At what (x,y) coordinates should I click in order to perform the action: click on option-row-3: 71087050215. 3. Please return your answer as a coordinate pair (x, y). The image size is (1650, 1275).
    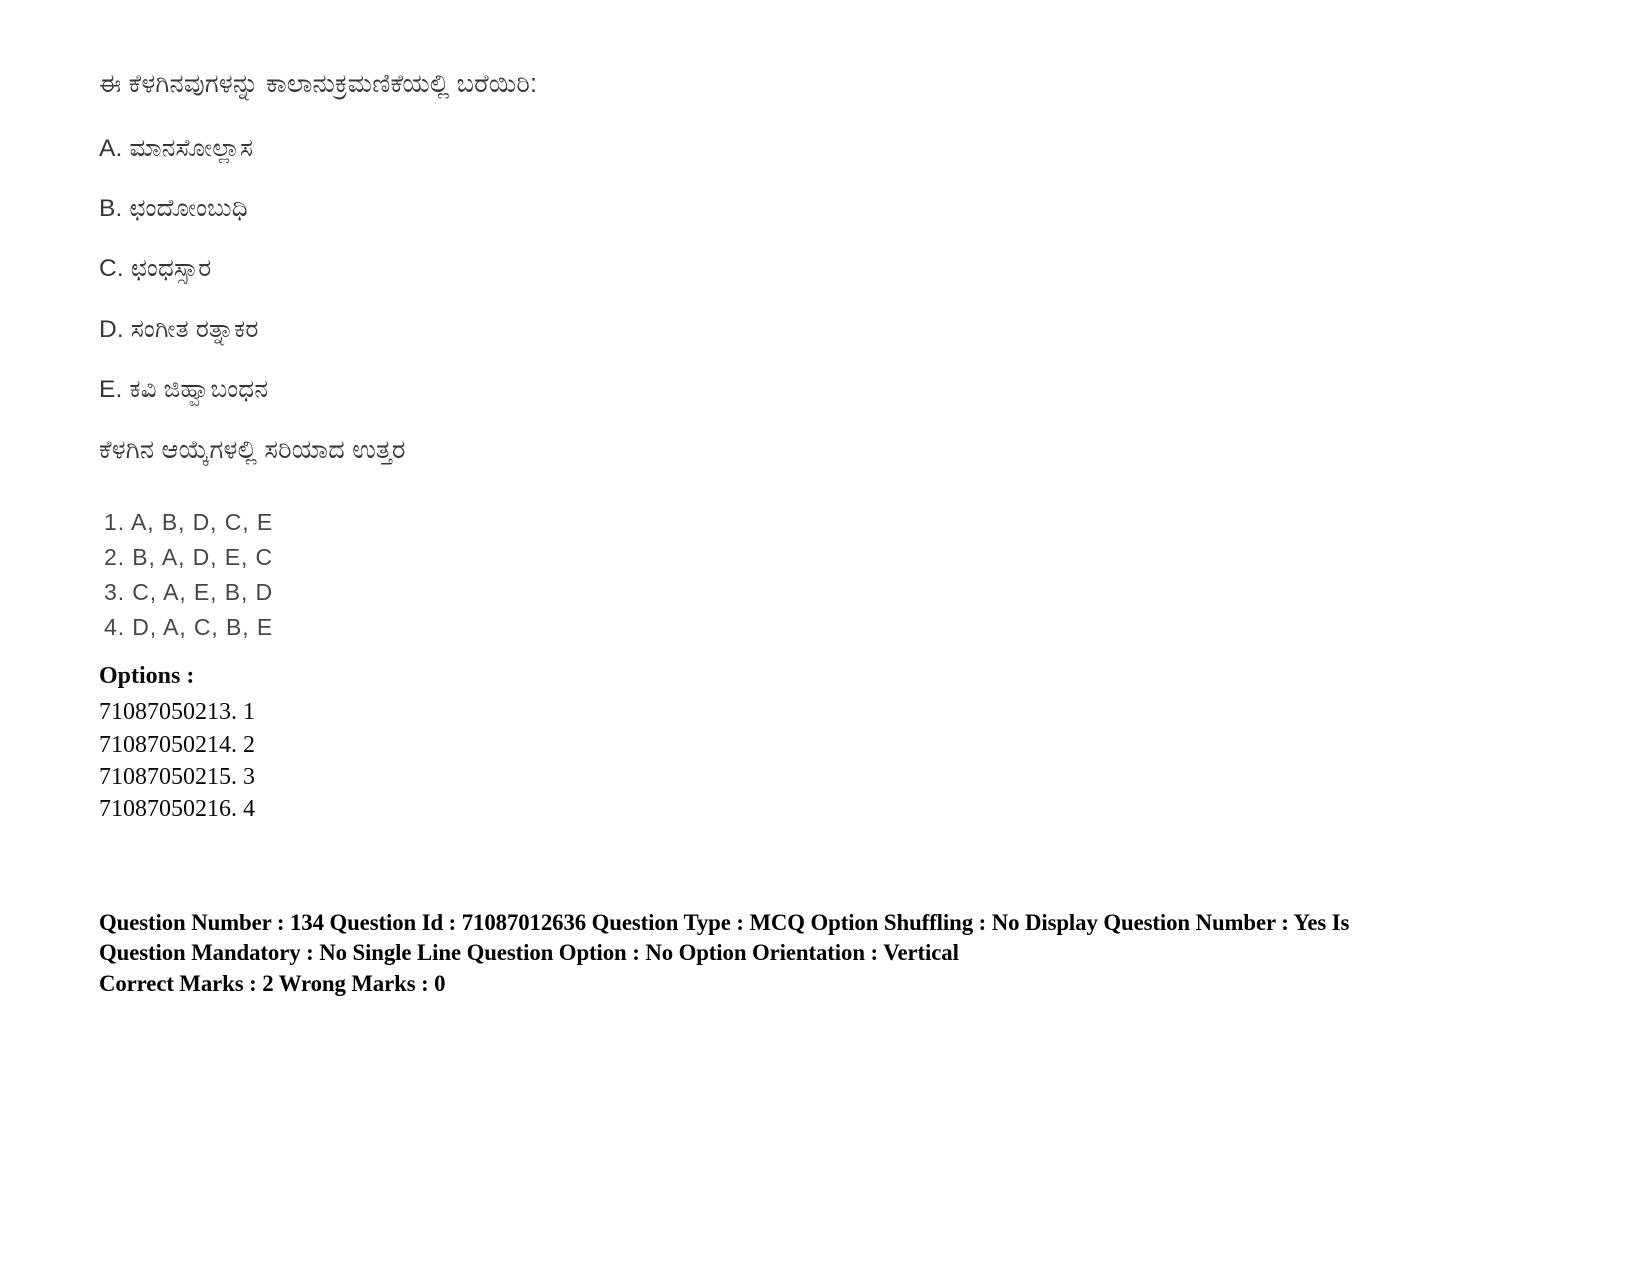
    Looking at the image, I should click on (177, 776).